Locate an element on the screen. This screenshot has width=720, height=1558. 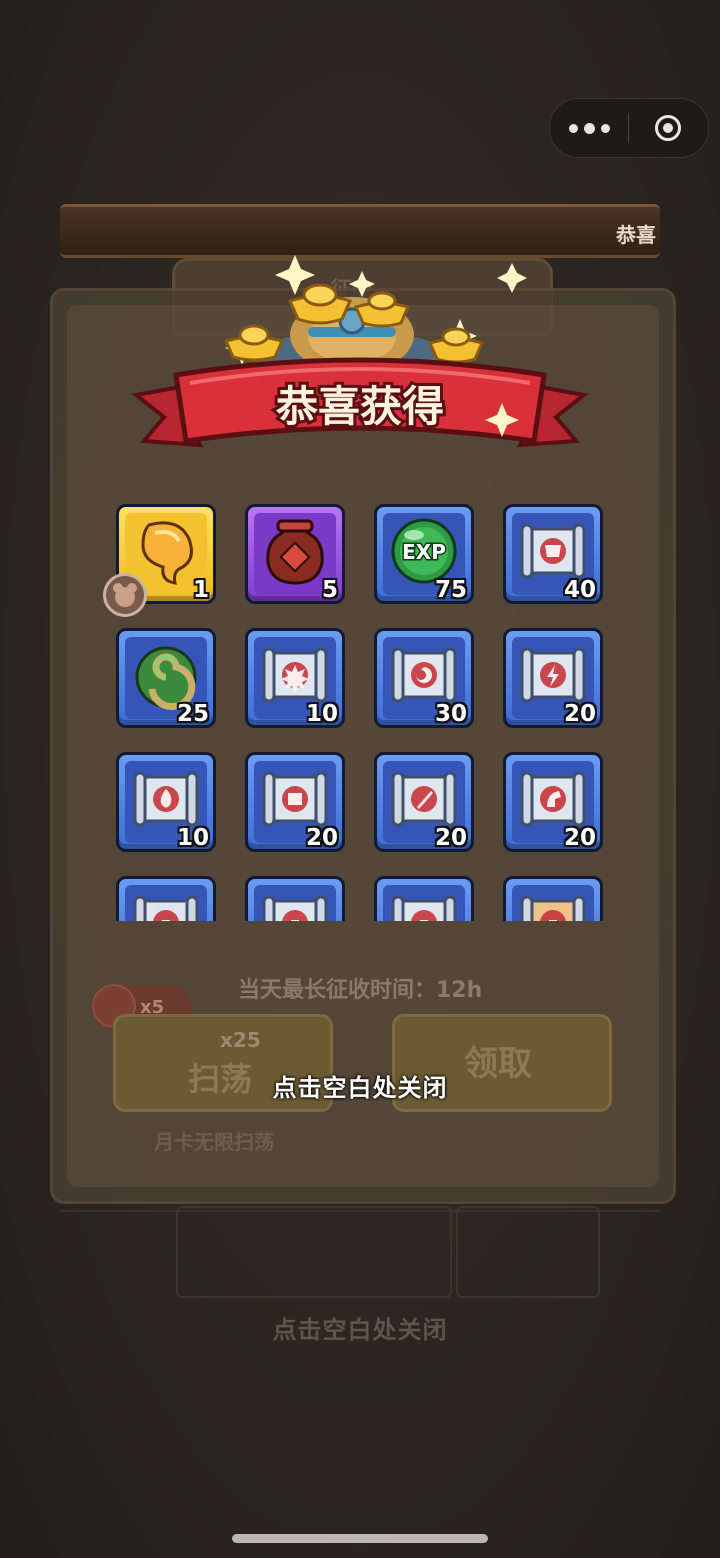
monthly-card-text: 月卡无限扫荡 is located at coordinates (214, 1142).